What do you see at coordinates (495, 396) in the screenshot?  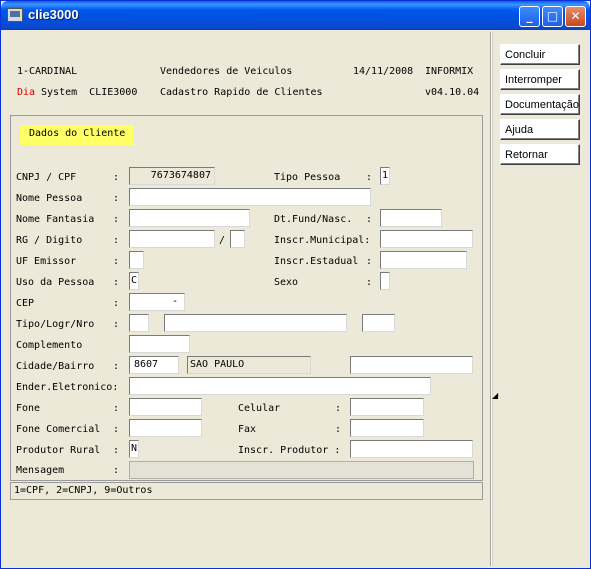 I see `resize-grip-icon: ◢` at bounding box center [495, 396].